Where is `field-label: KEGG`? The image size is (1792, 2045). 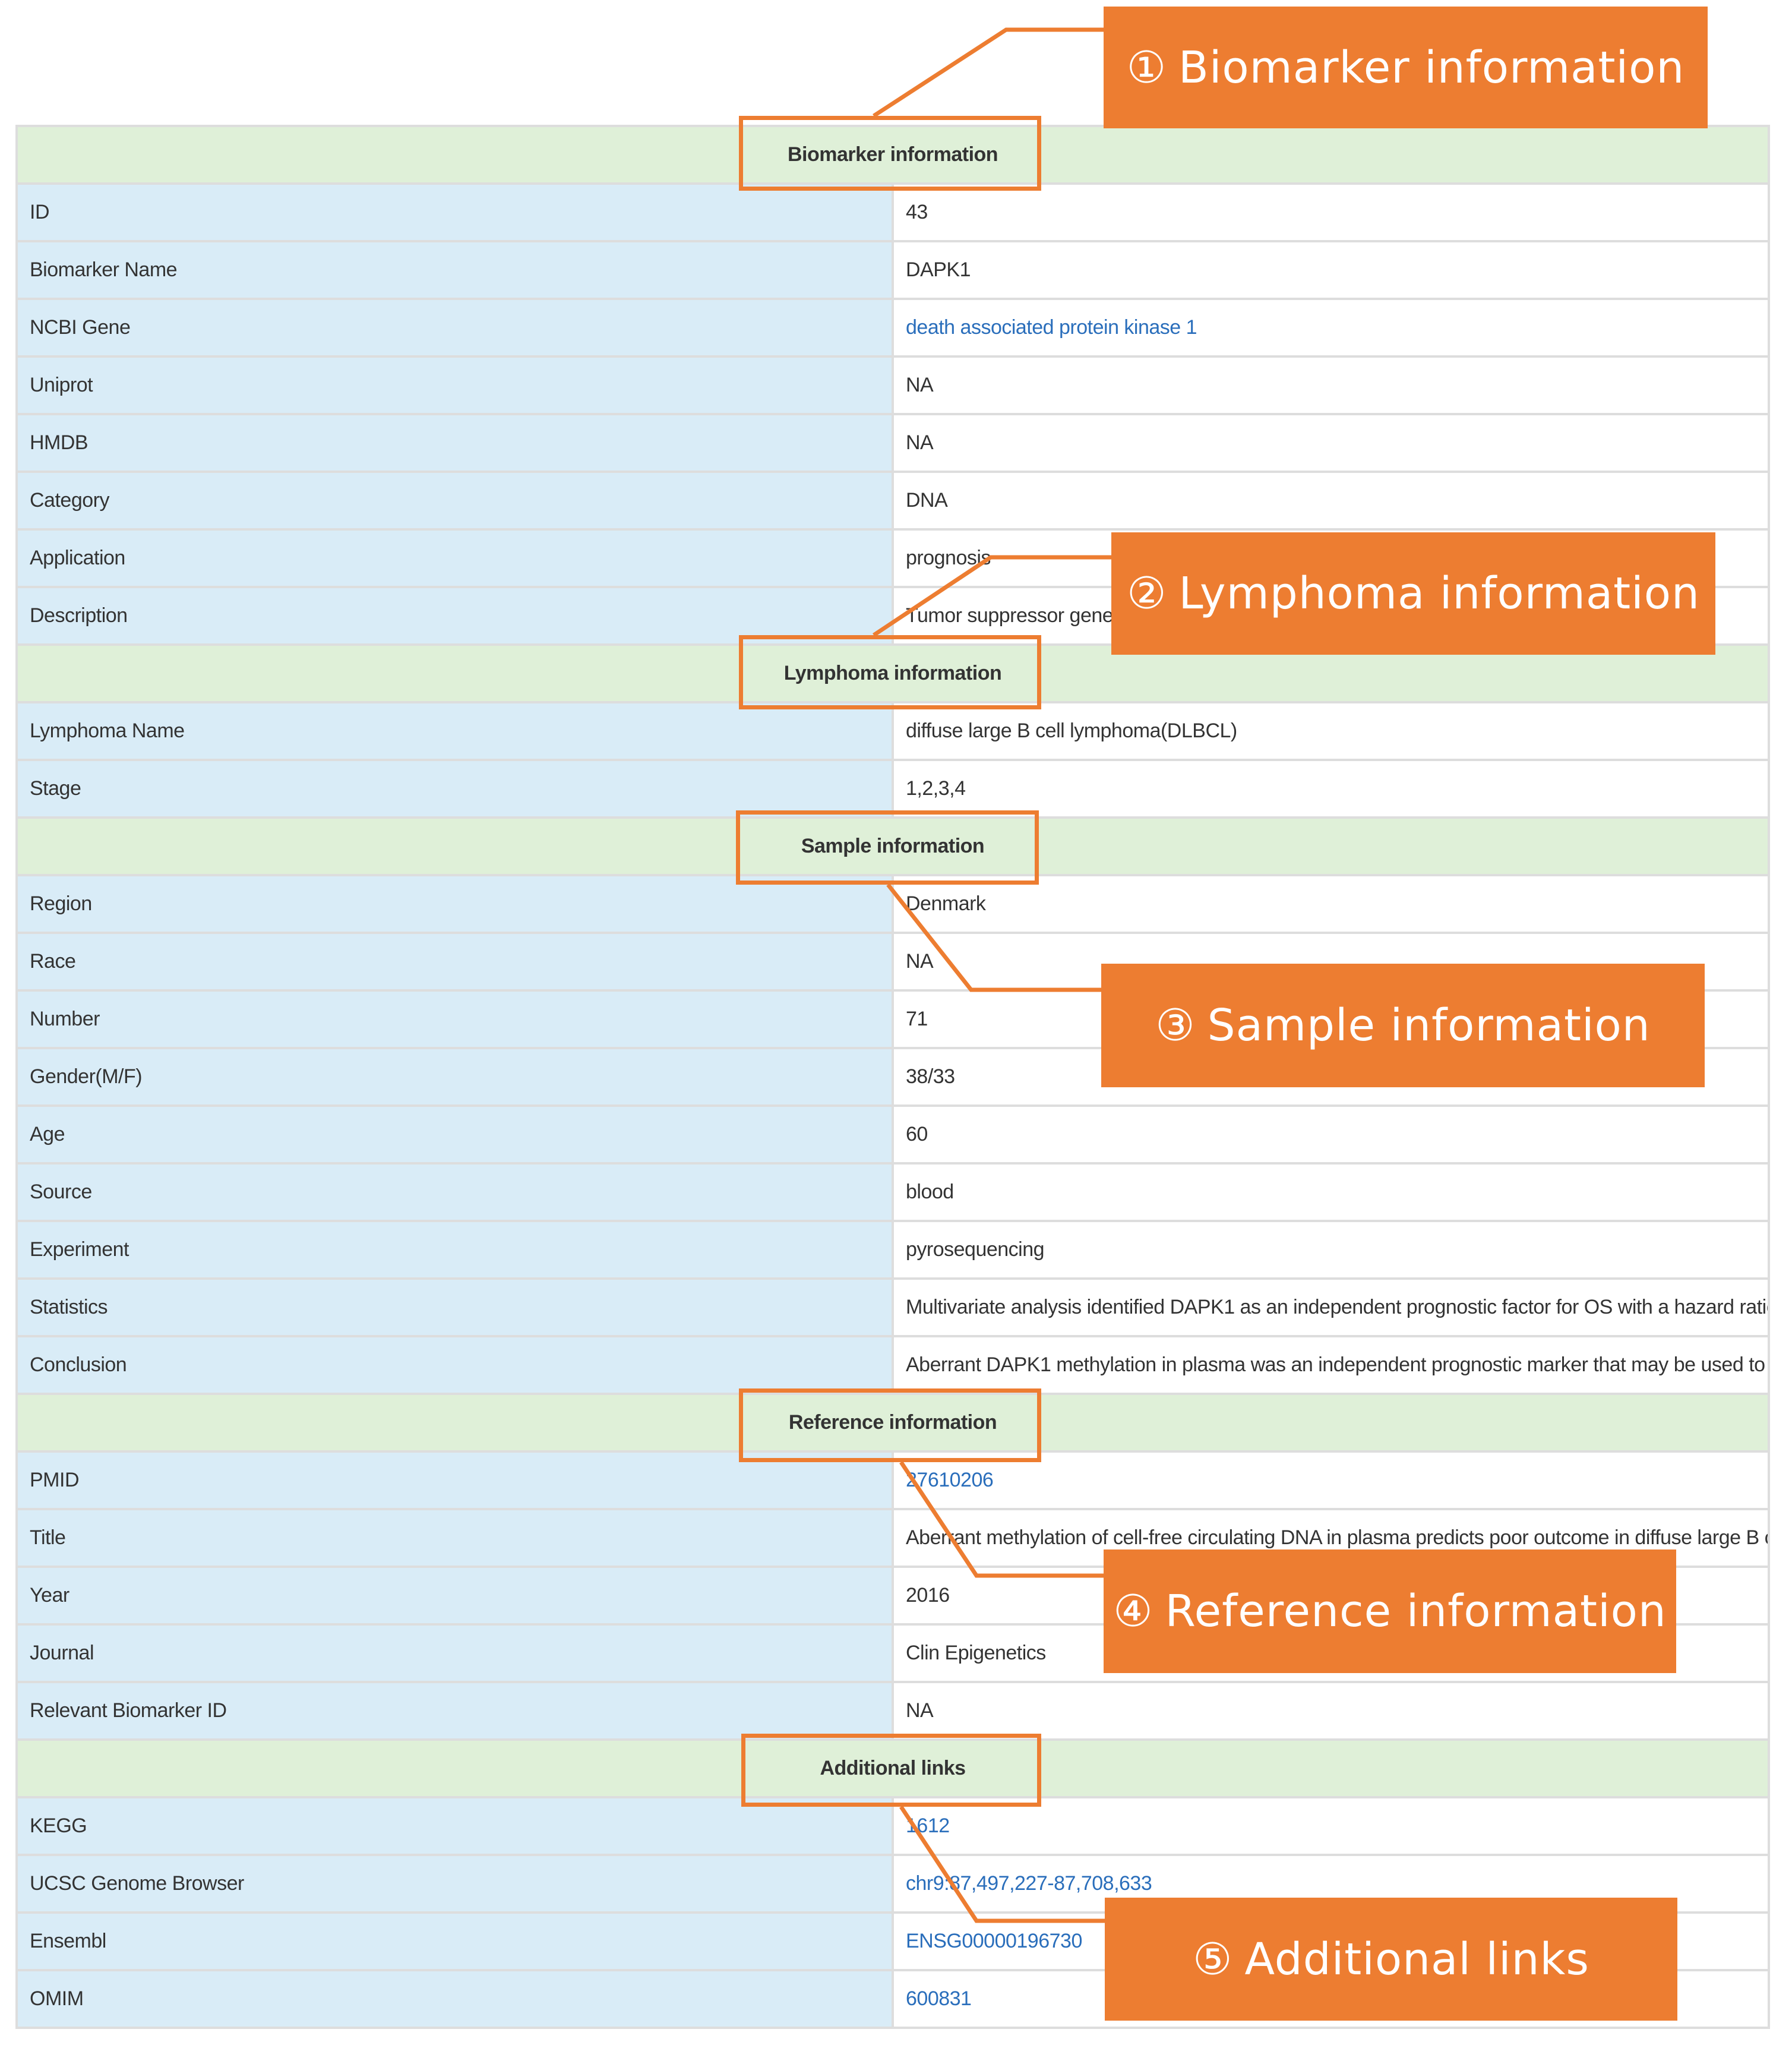 field-label: KEGG is located at coordinates (454, 1826).